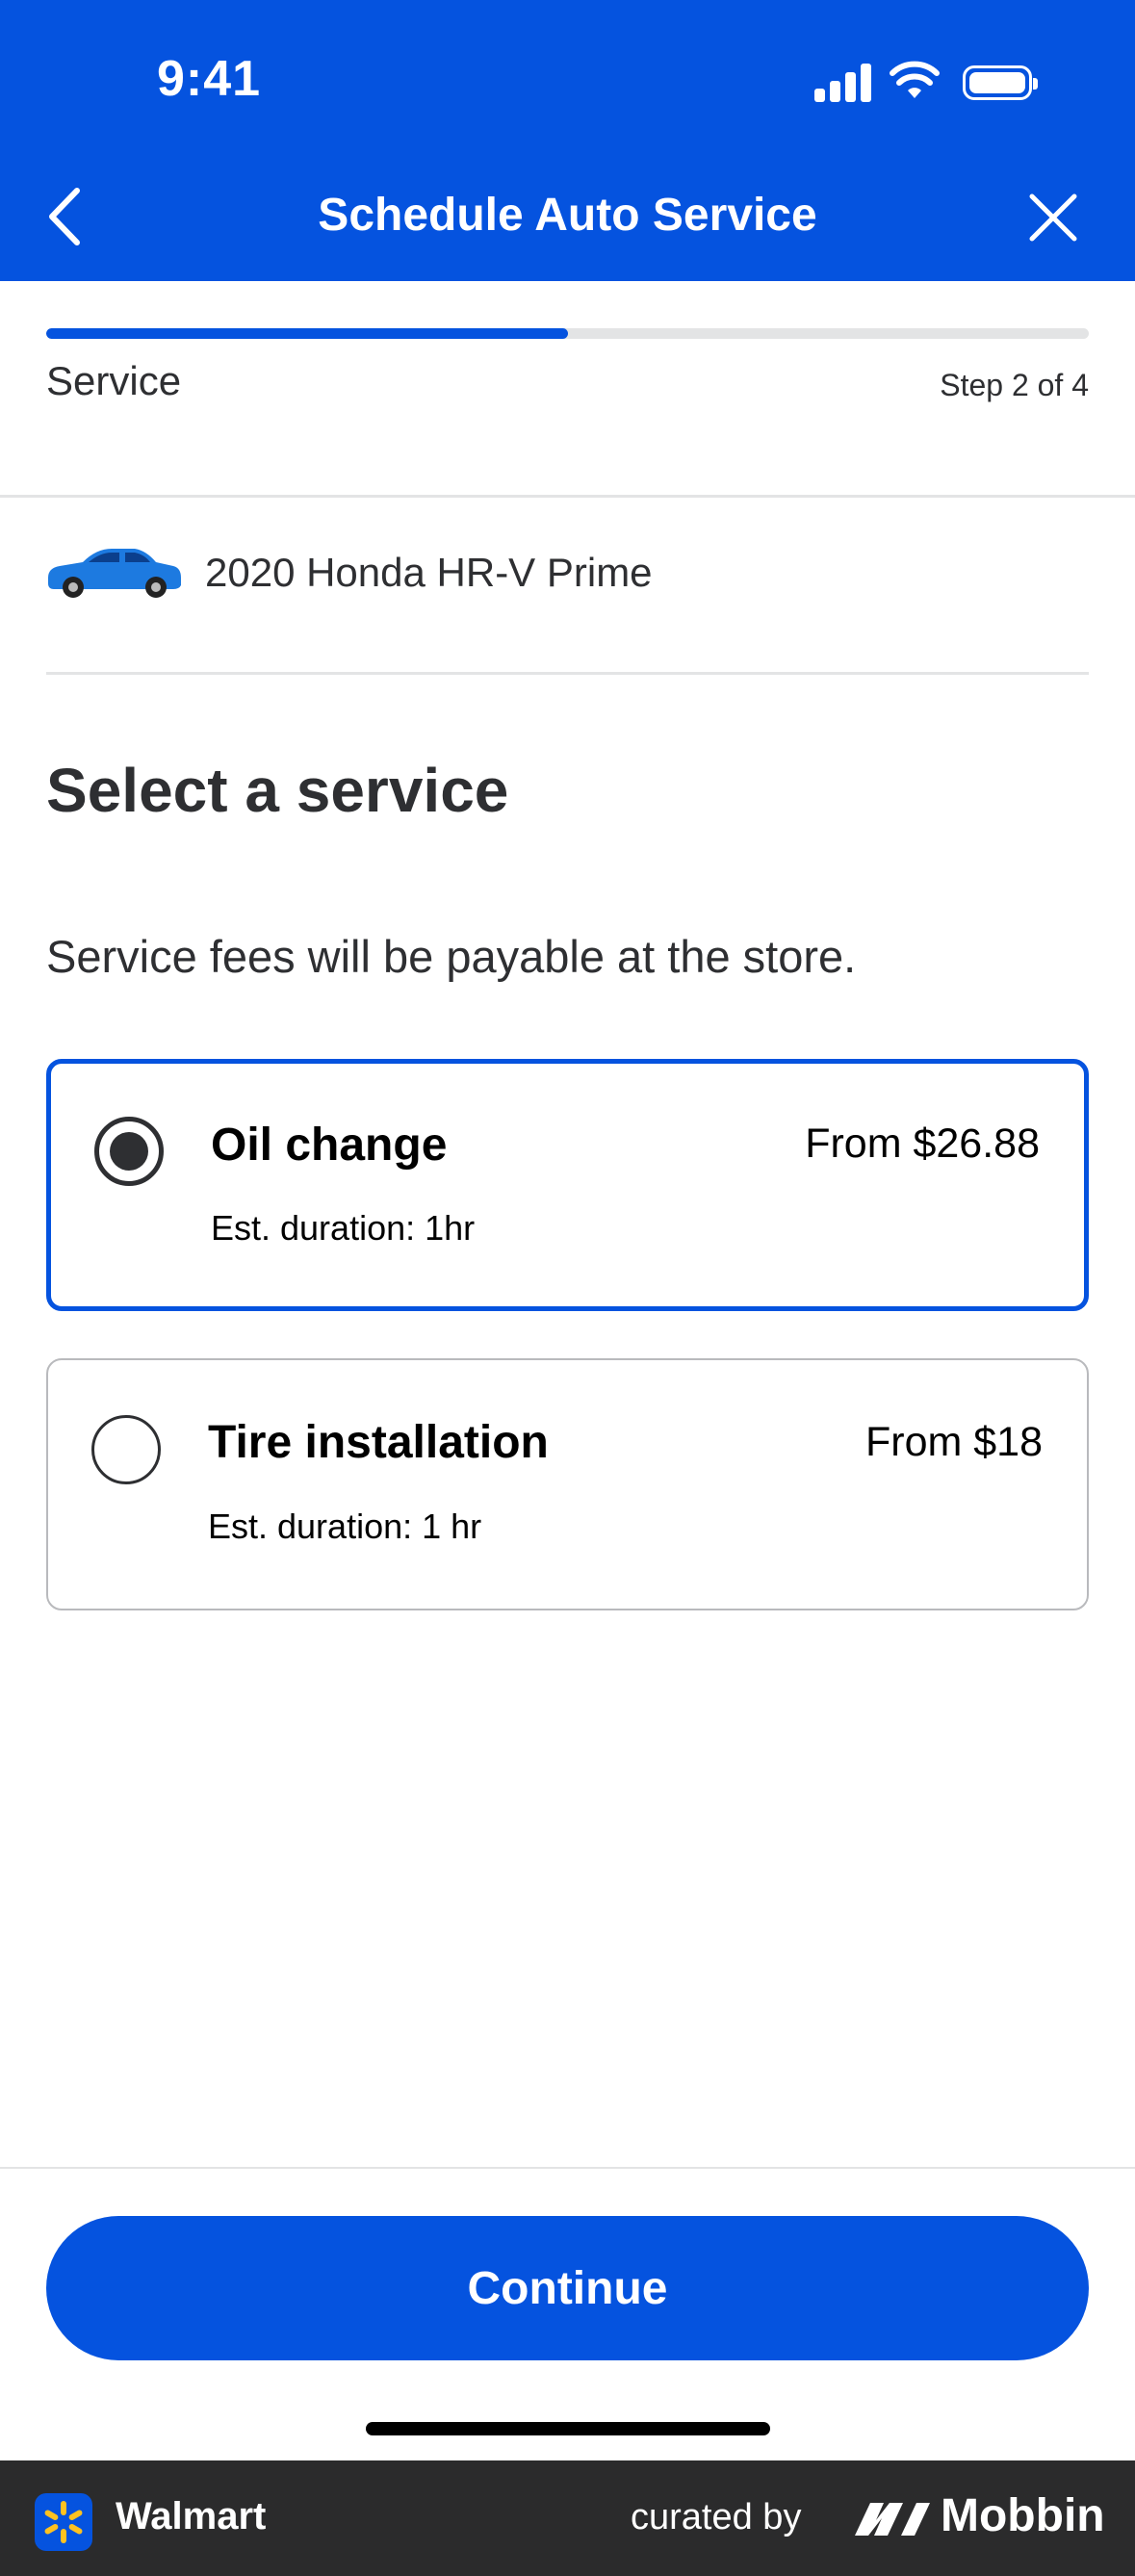  I want to click on service-name: Oil change, so click(329, 1145).